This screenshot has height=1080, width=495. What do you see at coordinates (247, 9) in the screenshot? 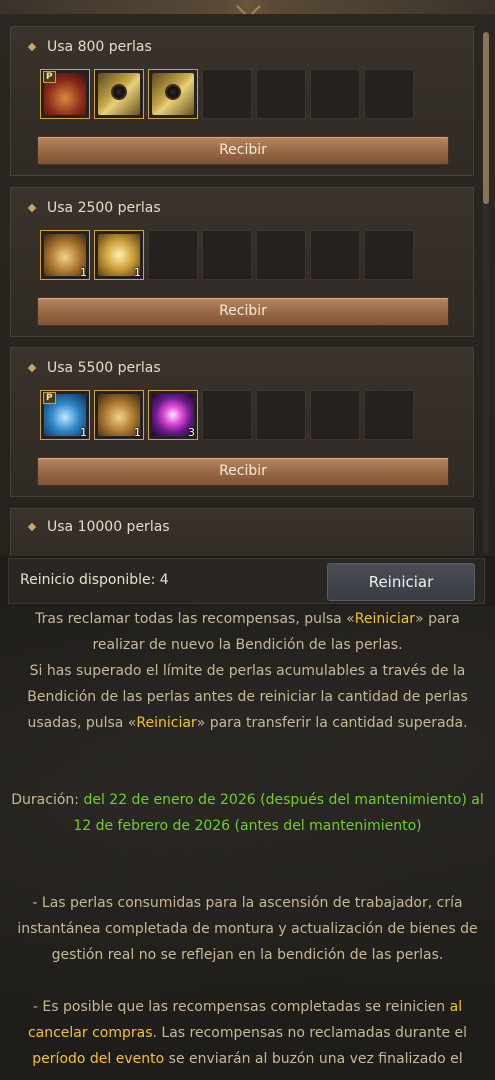
I see `top-banner` at bounding box center [247, 9].